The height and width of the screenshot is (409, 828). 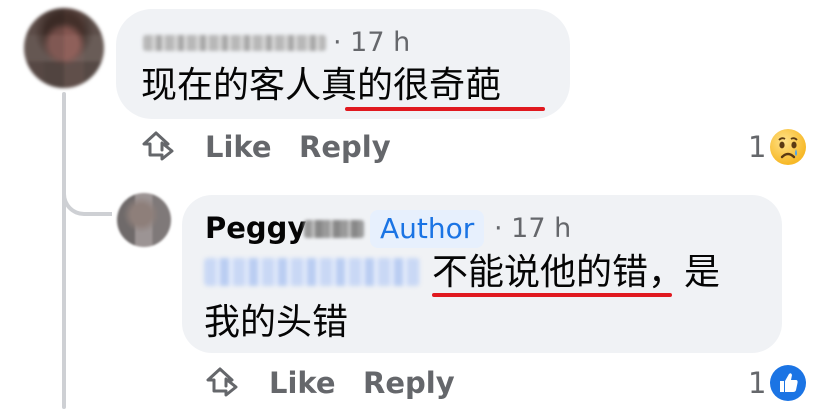 I want to click on comment-text: 现在的客人真的很奇葩, so click(x=321, y=85).